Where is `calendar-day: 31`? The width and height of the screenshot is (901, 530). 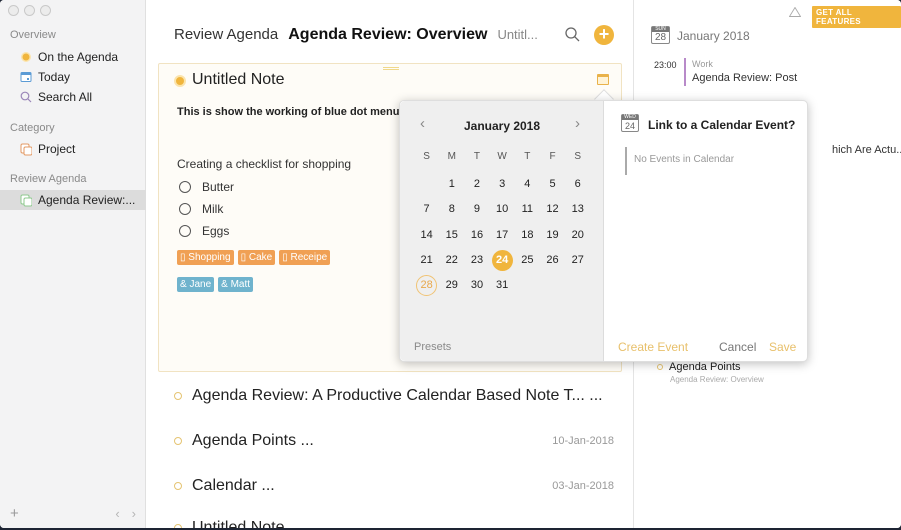 calendar-day: 31 is located at coordinates (502, 286).